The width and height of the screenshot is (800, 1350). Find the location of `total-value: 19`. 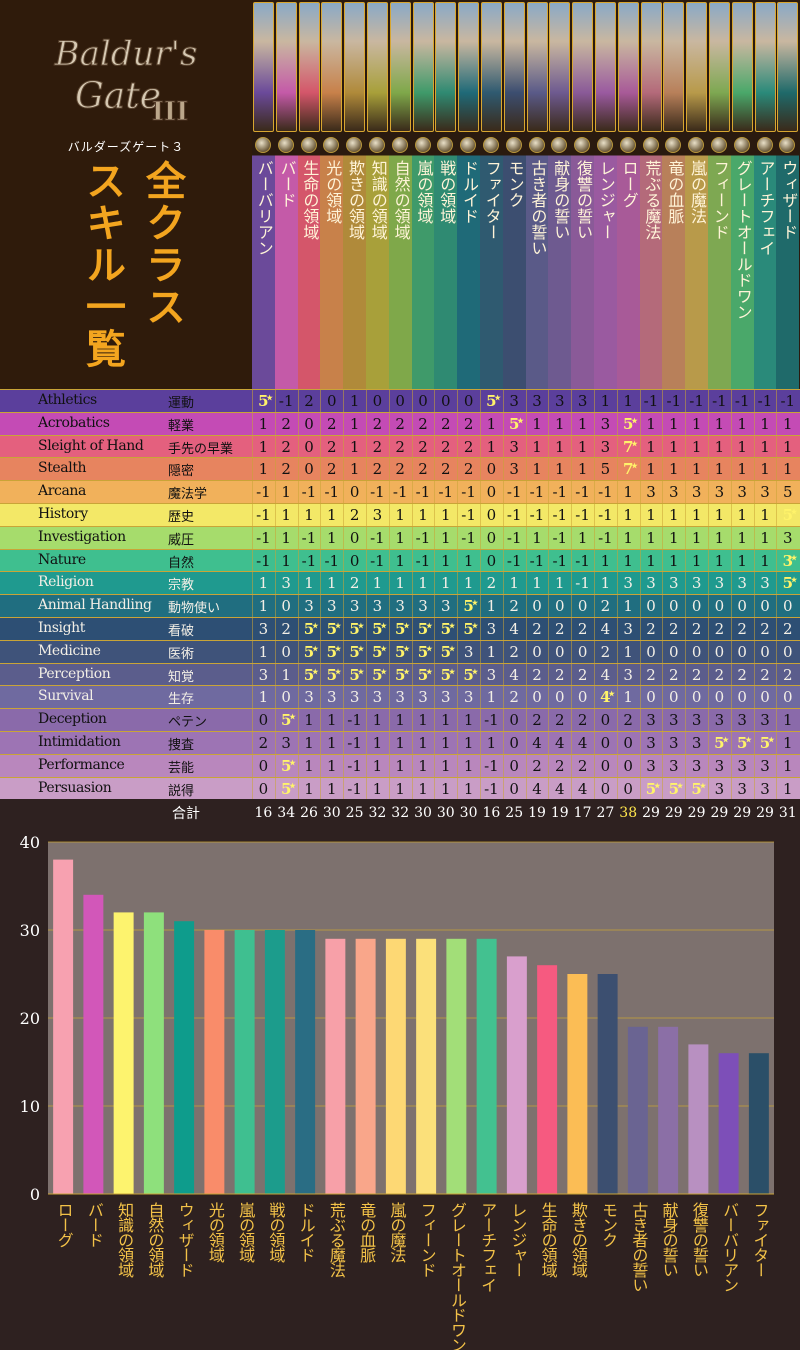

total-value: 19 is located at coordinates (559, 813).